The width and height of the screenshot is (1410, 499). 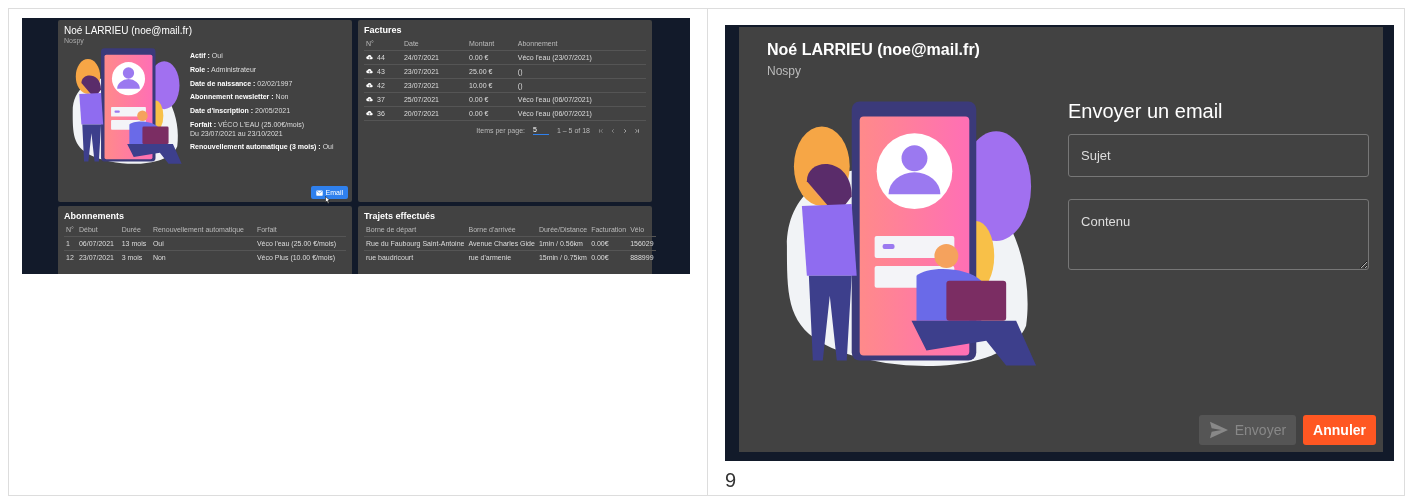 I want to click on figure-number: 9, so click(x=731, y=480).